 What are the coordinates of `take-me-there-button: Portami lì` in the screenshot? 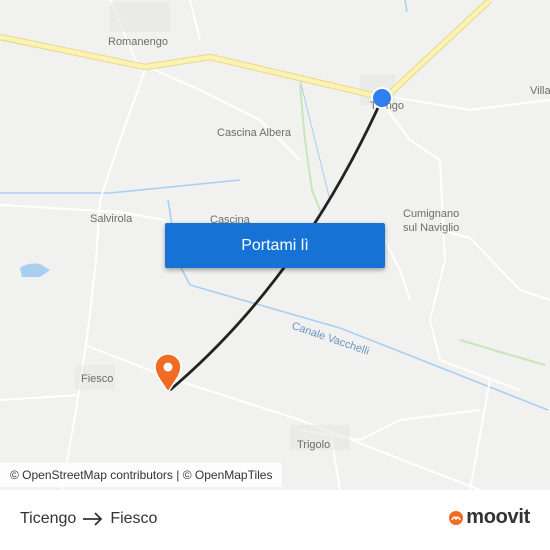 It's located at (275, 245).